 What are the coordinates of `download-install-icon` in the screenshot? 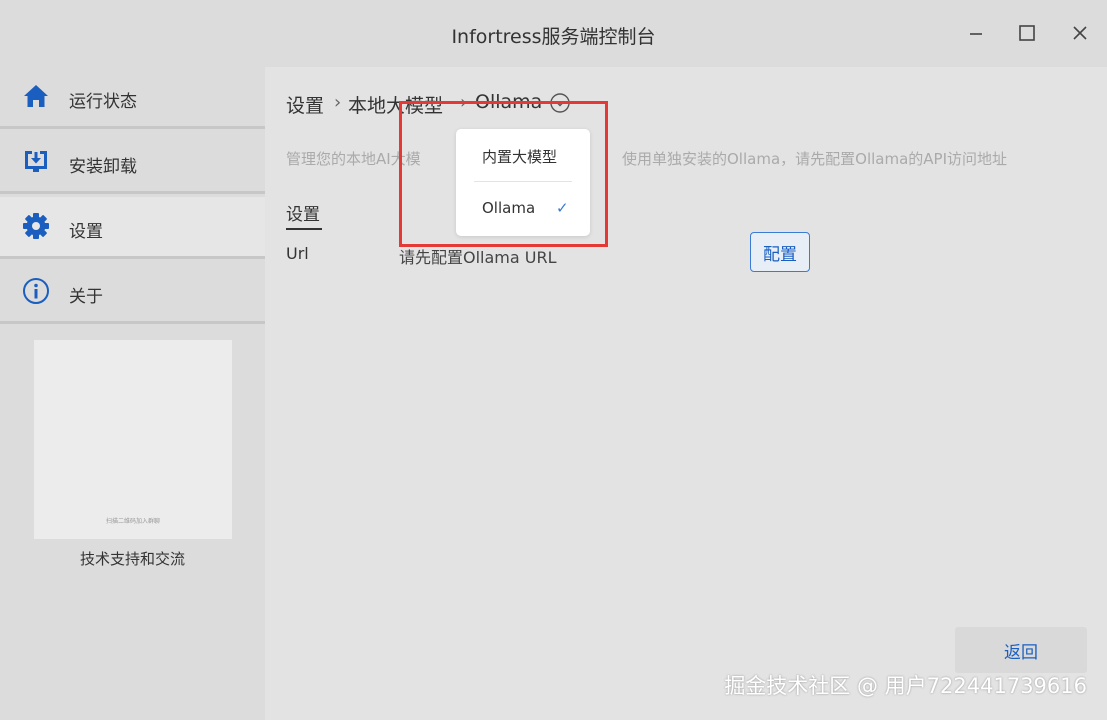 It's located at (36, 161).